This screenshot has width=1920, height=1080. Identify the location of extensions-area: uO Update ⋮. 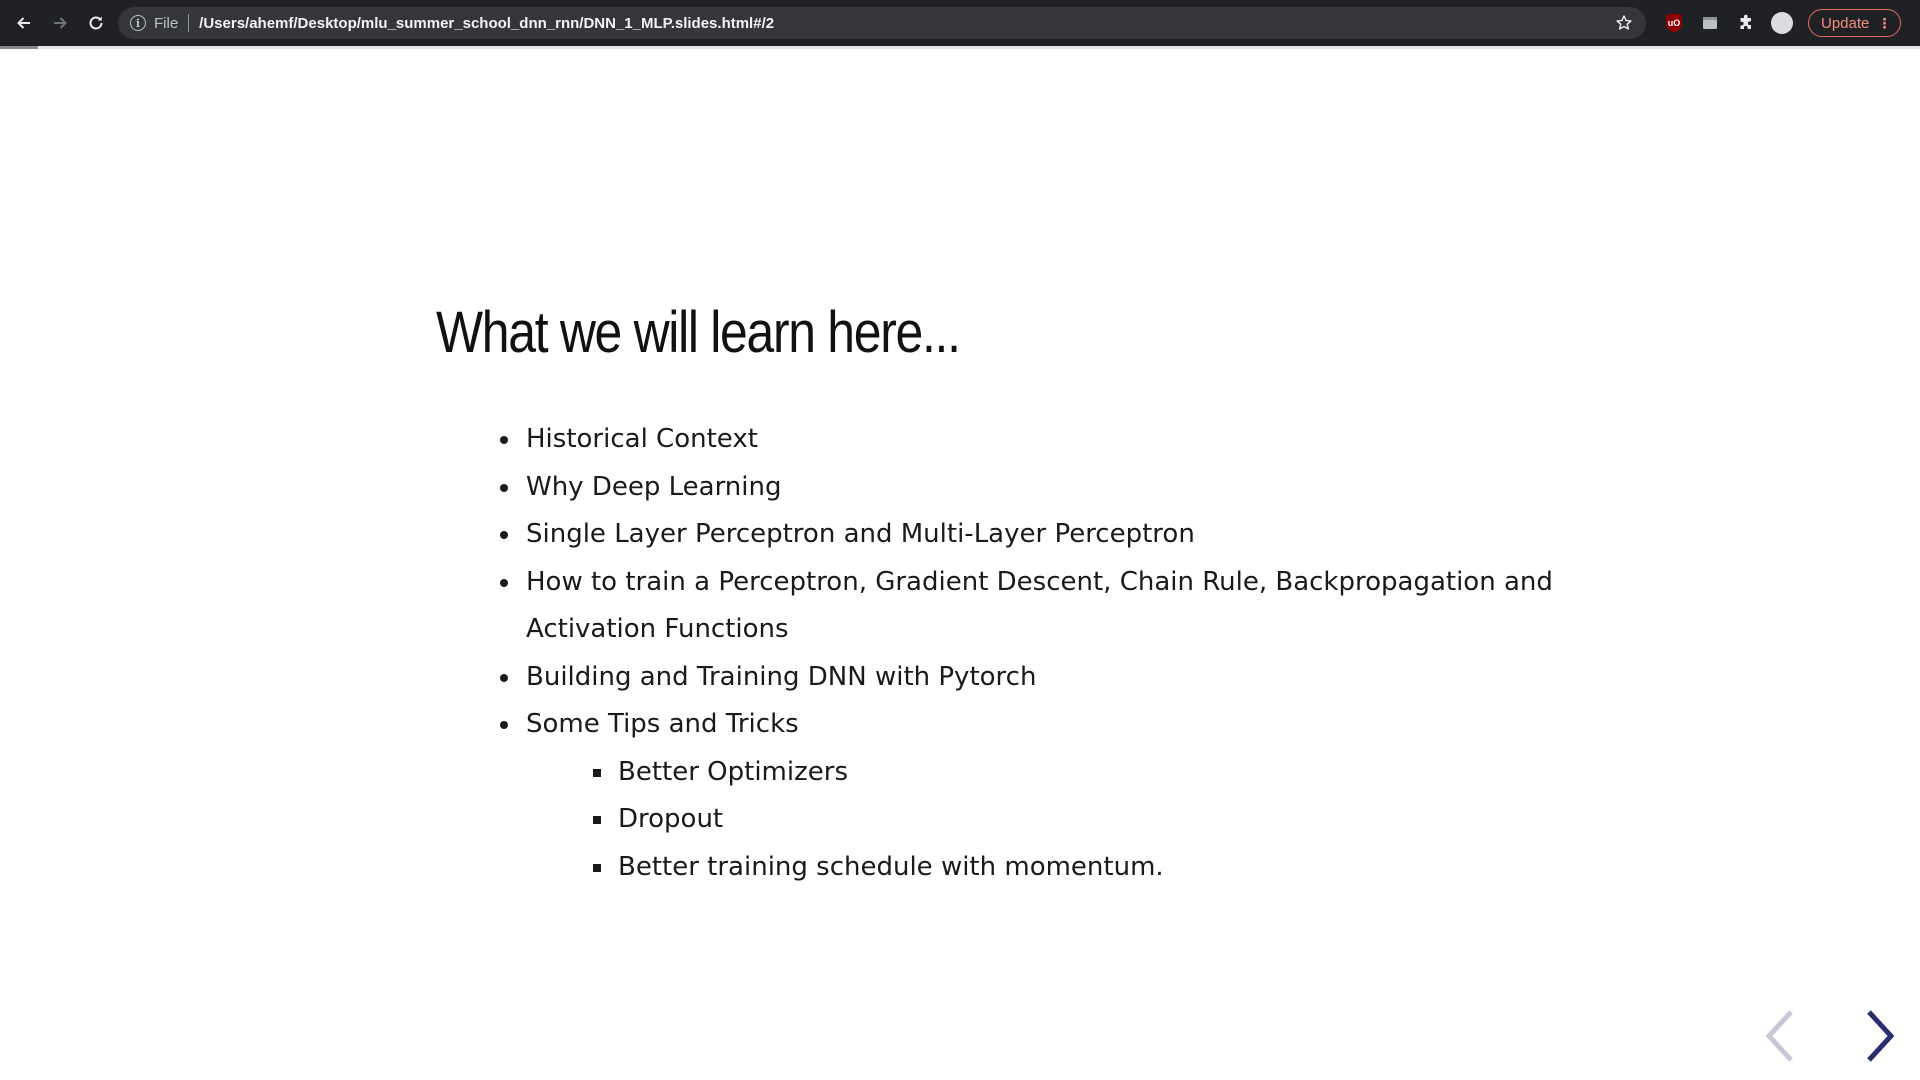
(1780, 23).